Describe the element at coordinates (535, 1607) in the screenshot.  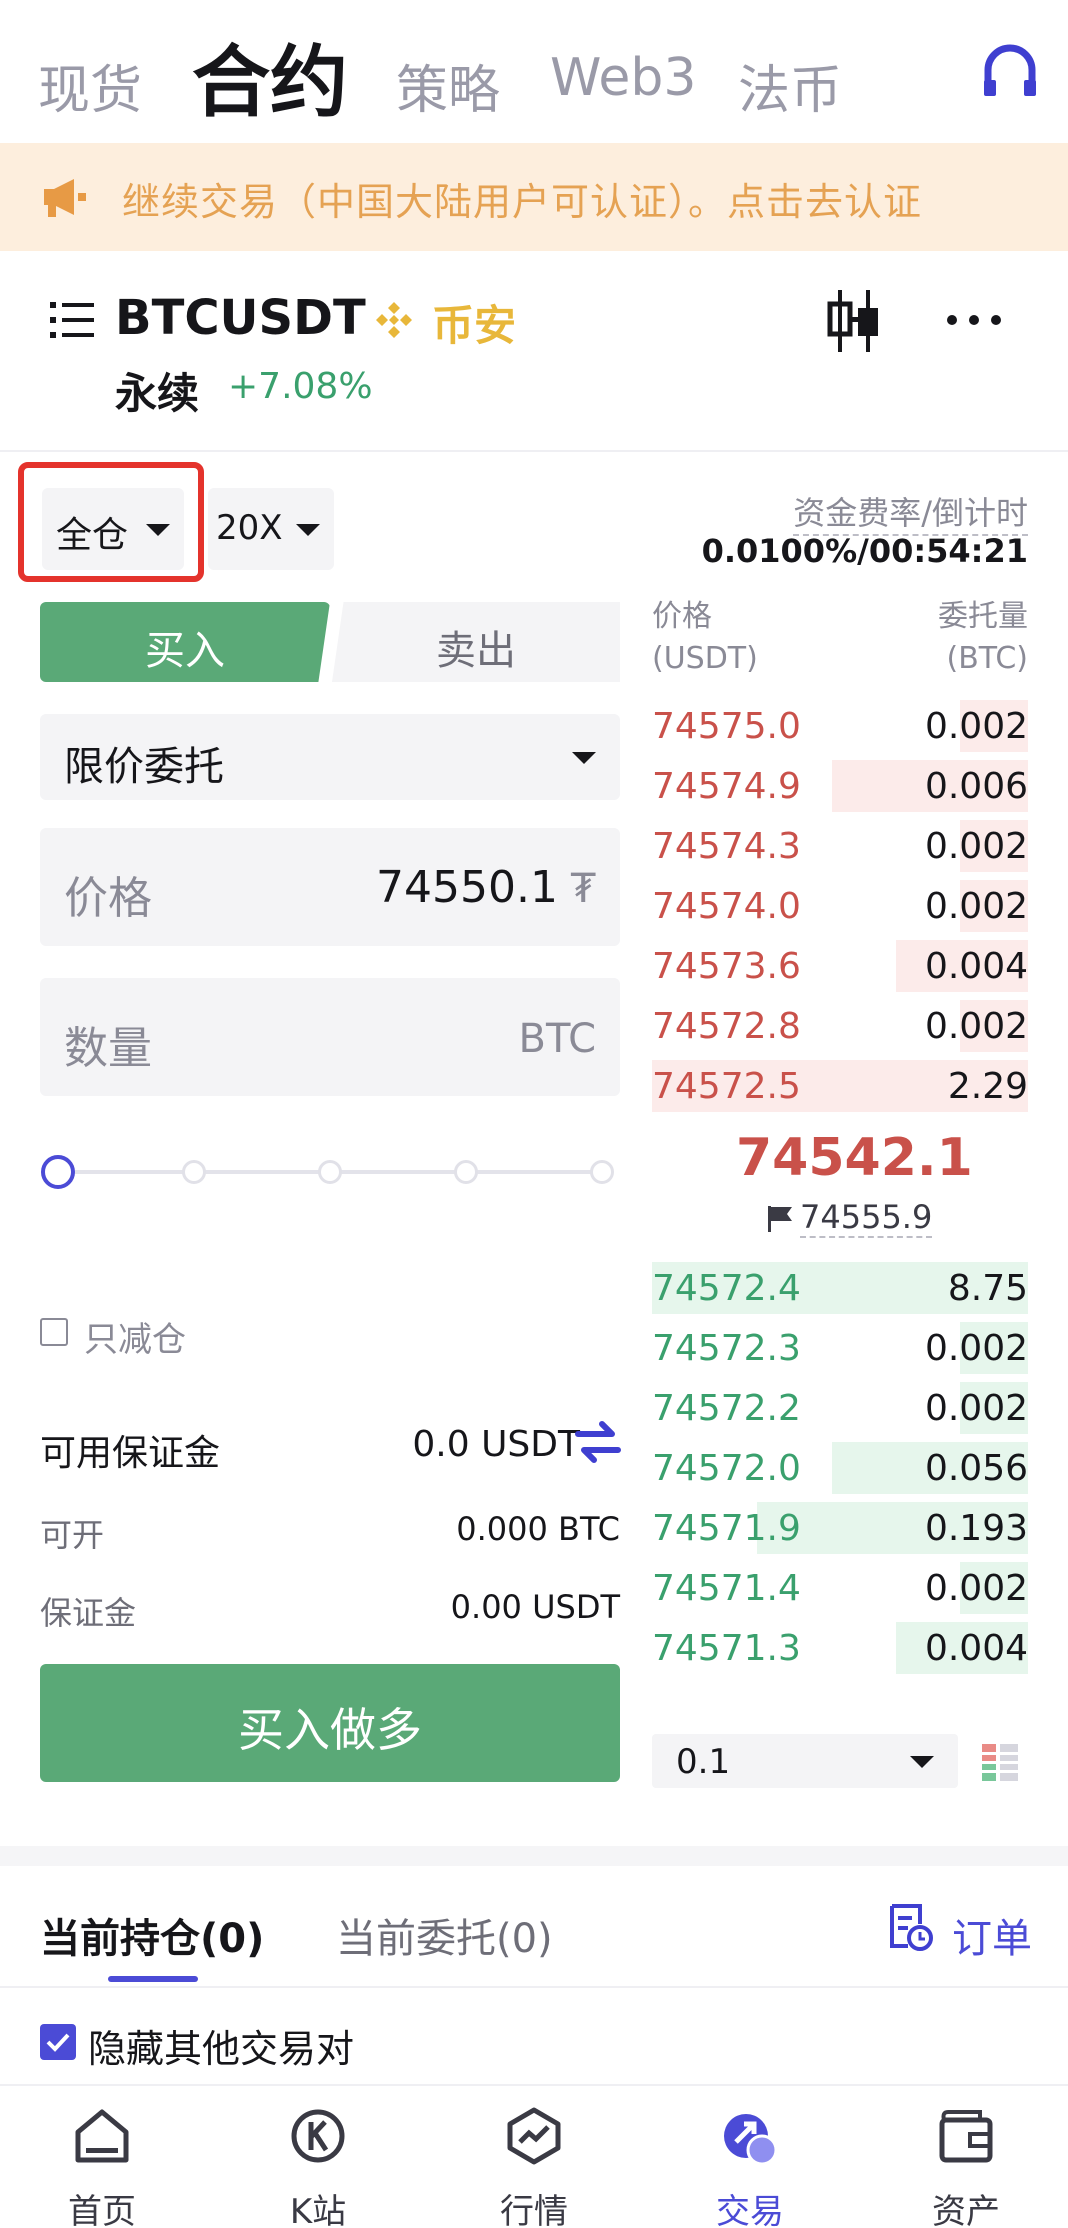
I see `margin-value: 0.00 USDT` at that location.